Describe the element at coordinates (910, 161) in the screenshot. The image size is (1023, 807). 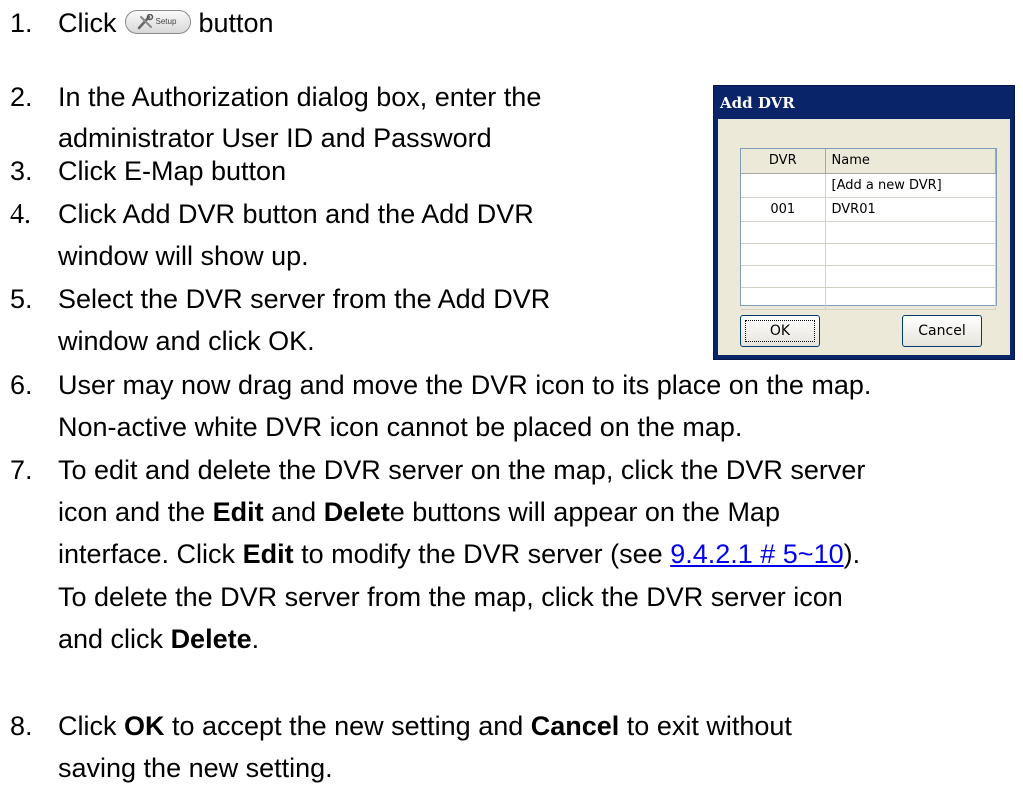
I see `column-header-name: Name` at that location.